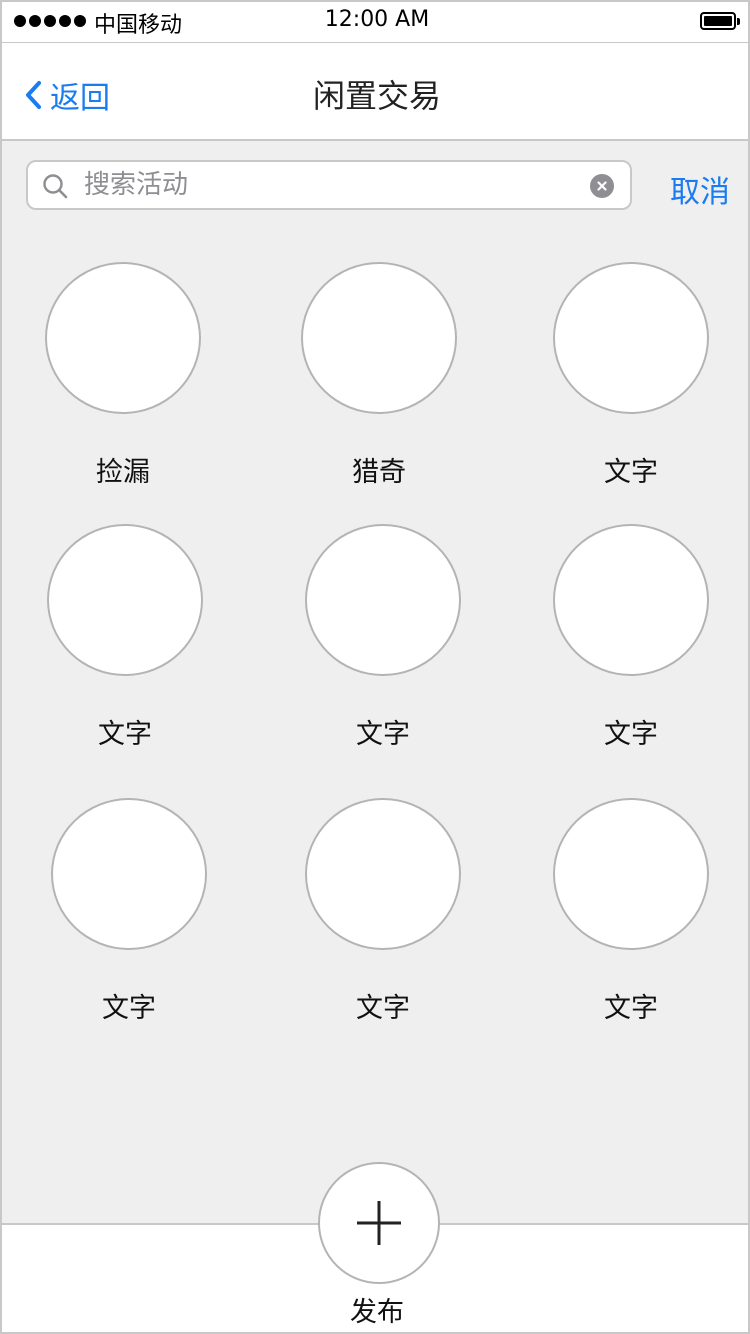  I want to click on search-bar, so click(329, 185).